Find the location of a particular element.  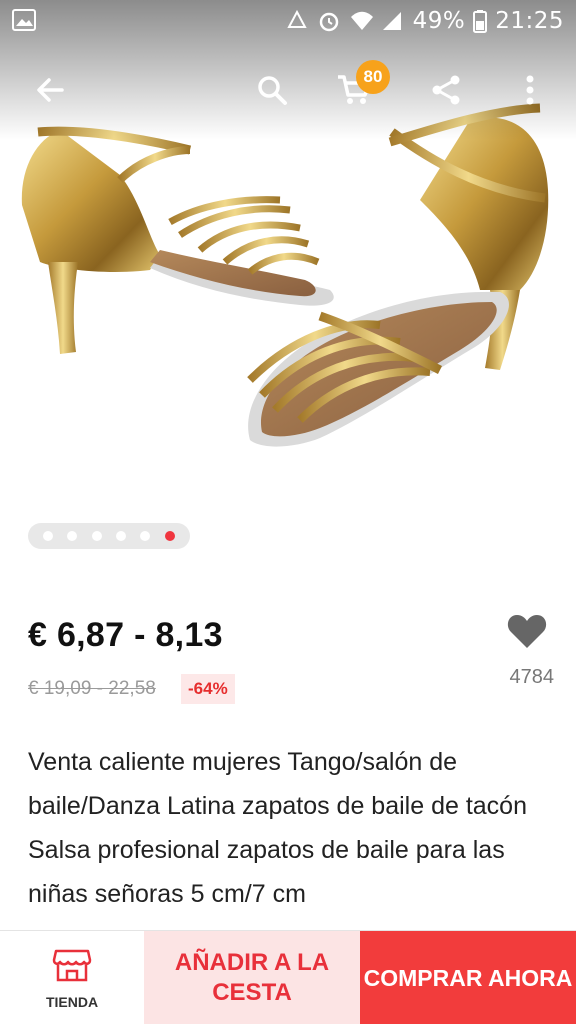

pagination-dot-active is located at coordinates (169, 536).